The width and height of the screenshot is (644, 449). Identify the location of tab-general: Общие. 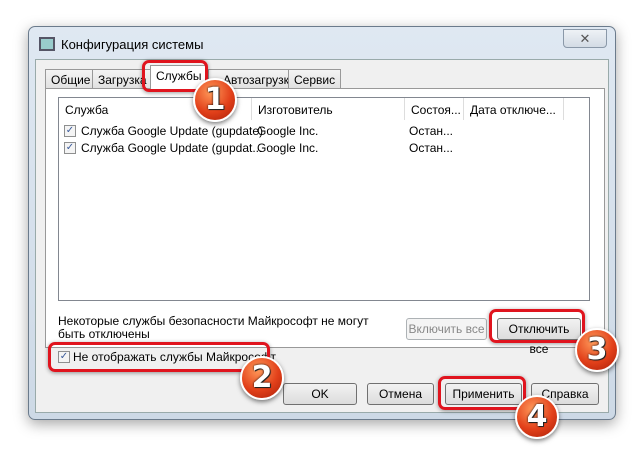
(71, 79).